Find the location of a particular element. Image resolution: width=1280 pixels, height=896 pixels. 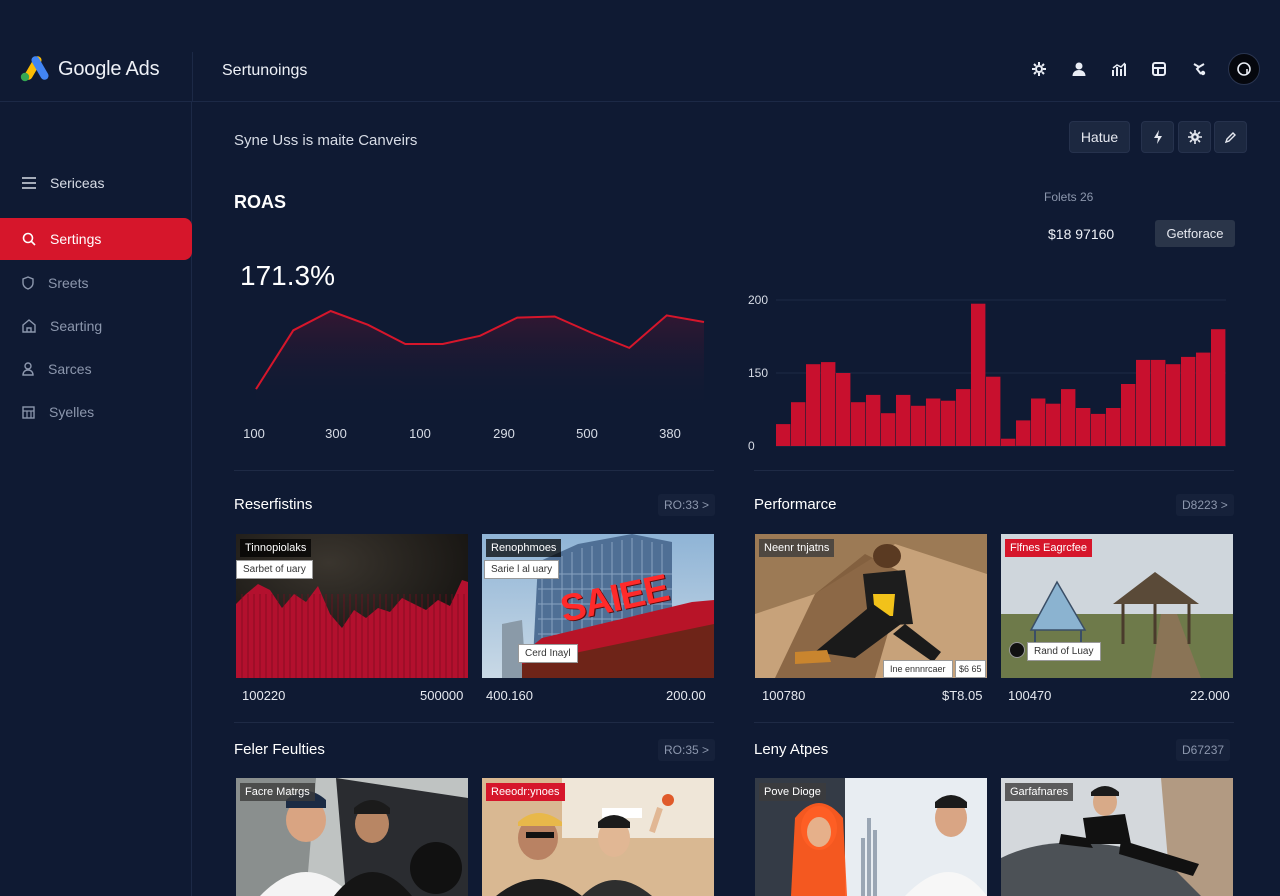

card-tag: Tinnopiolaks is located at coordinates (276, 548).